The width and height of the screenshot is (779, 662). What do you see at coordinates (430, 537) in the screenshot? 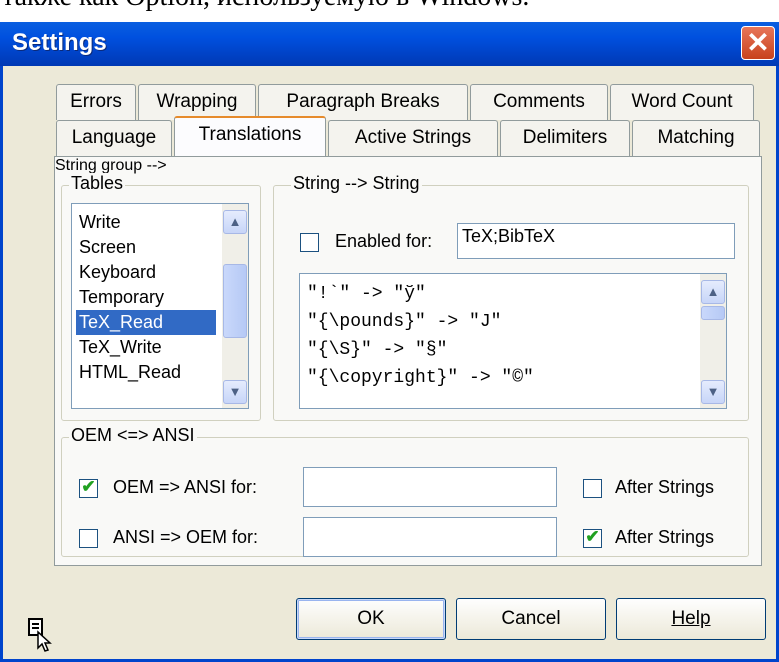
I see `ansi-to-oem-input` at bounding box center [430, 537].